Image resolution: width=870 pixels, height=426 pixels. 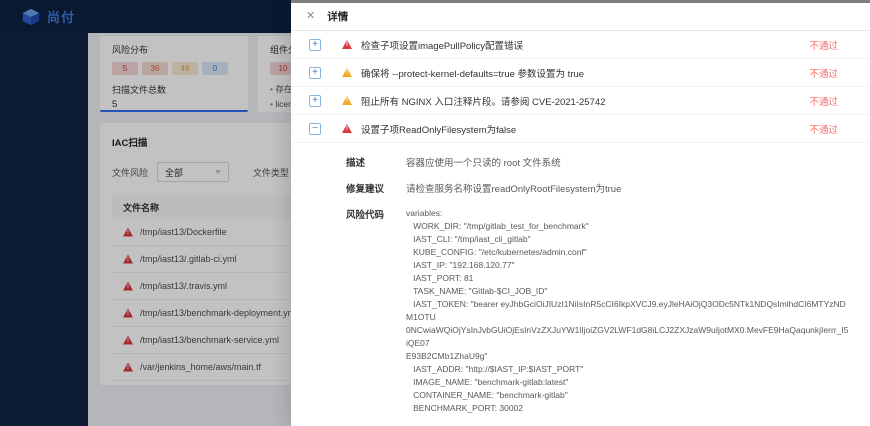 I want to click on close-icon: ✕, so click(x=310, y=16).